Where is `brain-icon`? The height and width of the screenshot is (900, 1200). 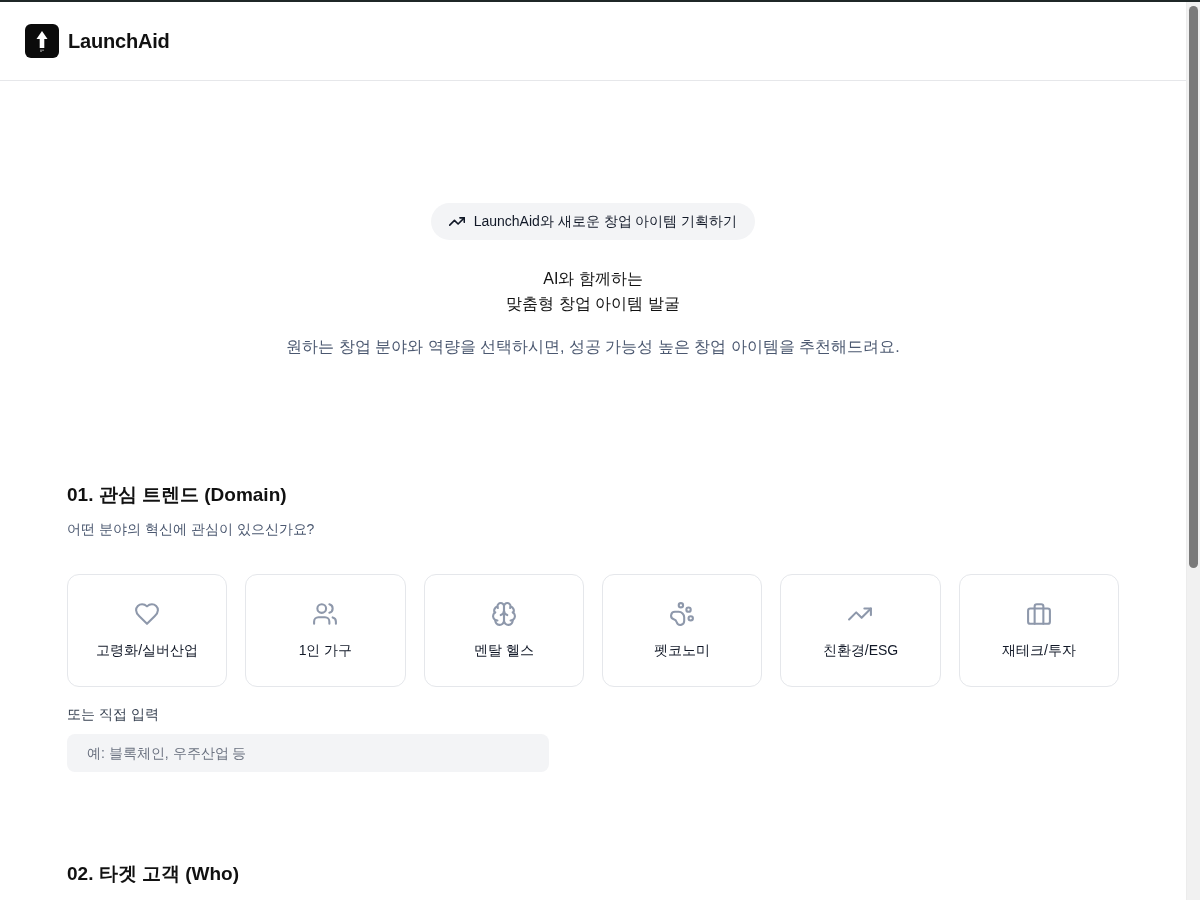
brain-icon is located at coordinates (503, 614).